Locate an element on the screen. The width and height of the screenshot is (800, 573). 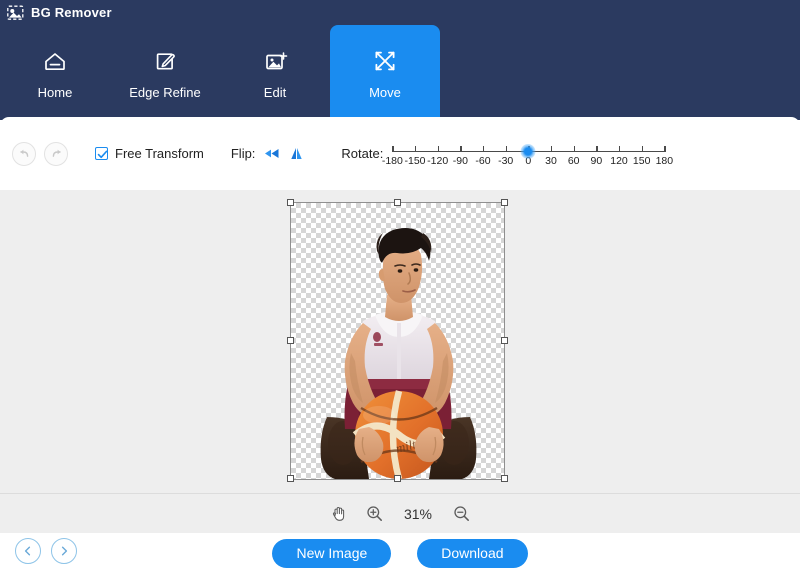
selection-handle-bottom-center is located at coordinates (397, 478).